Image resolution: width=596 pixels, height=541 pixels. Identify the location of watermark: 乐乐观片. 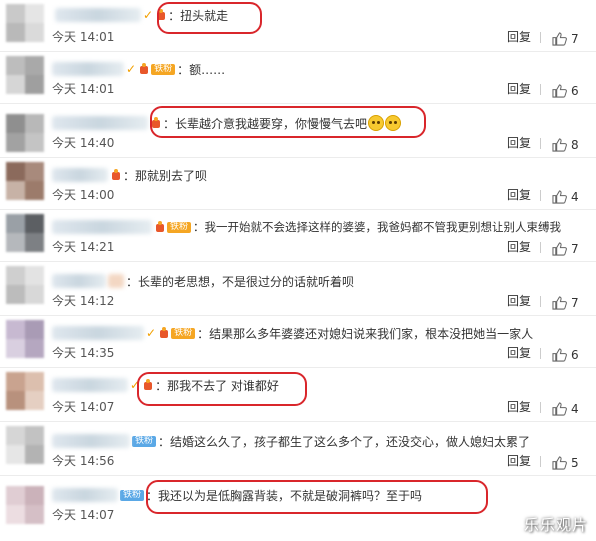
(555, 525).